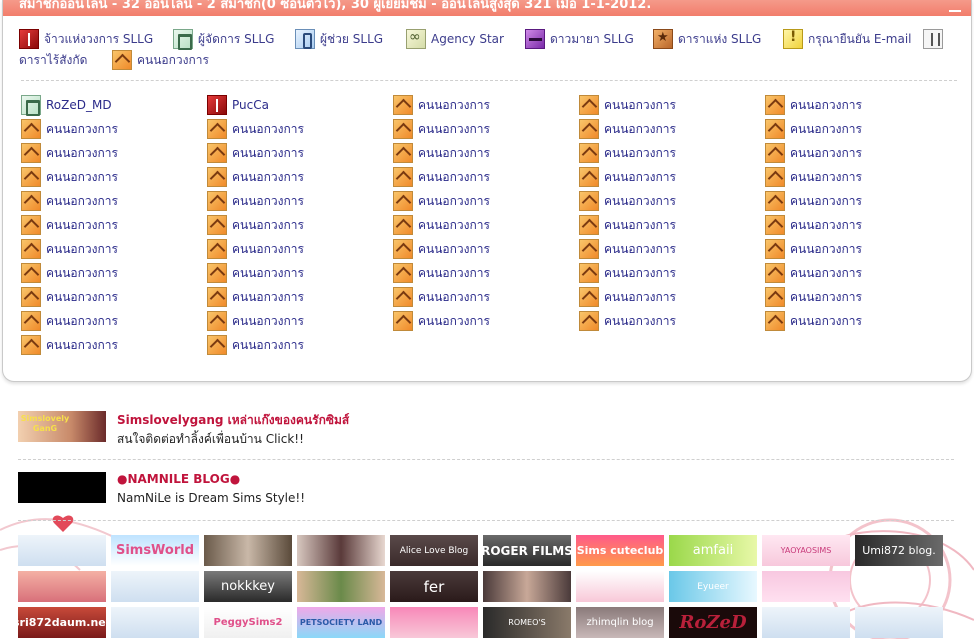 This screenshot has width=974, height=639. Describe the element at coordinates (620, 550) in the screenshot. I see `link-banner: Sims cuteclub` at that location.